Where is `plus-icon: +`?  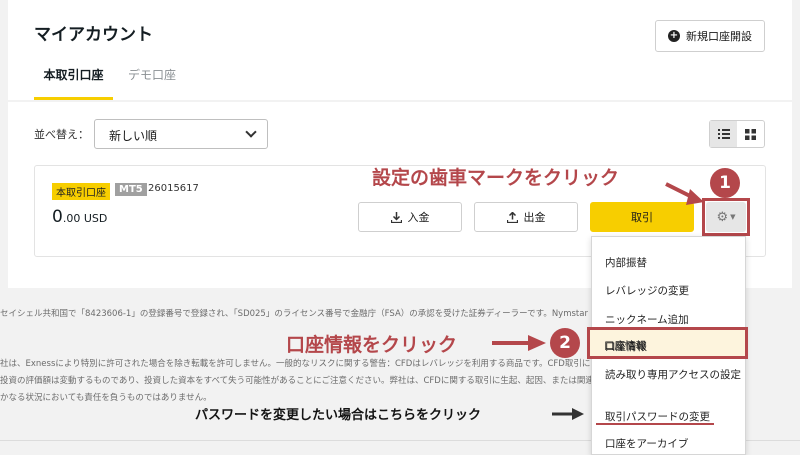 plus-icon: + is located at coordinates (674, 36).